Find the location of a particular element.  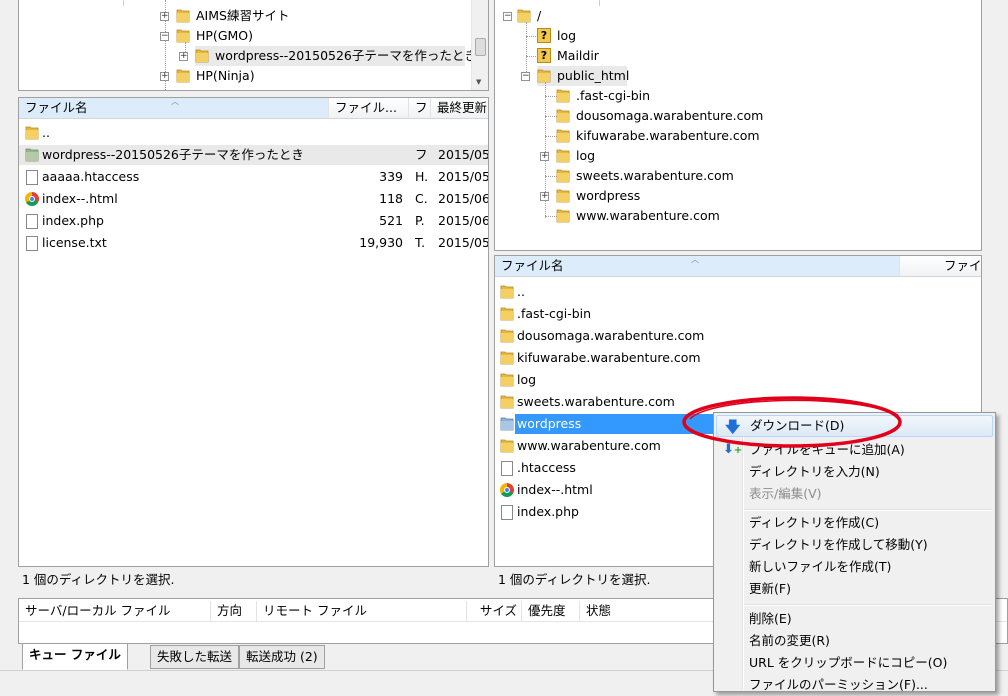

menu-item-copy-url: URL をクリップボードにコピー(O) is located at coordinates (854, 663).